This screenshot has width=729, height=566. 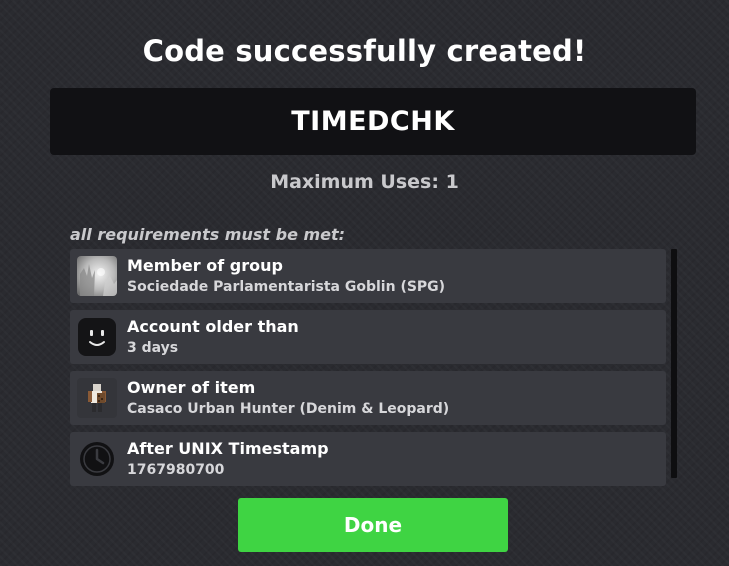 I want to click on done-button-label: Done, so click(x=373, y=525).